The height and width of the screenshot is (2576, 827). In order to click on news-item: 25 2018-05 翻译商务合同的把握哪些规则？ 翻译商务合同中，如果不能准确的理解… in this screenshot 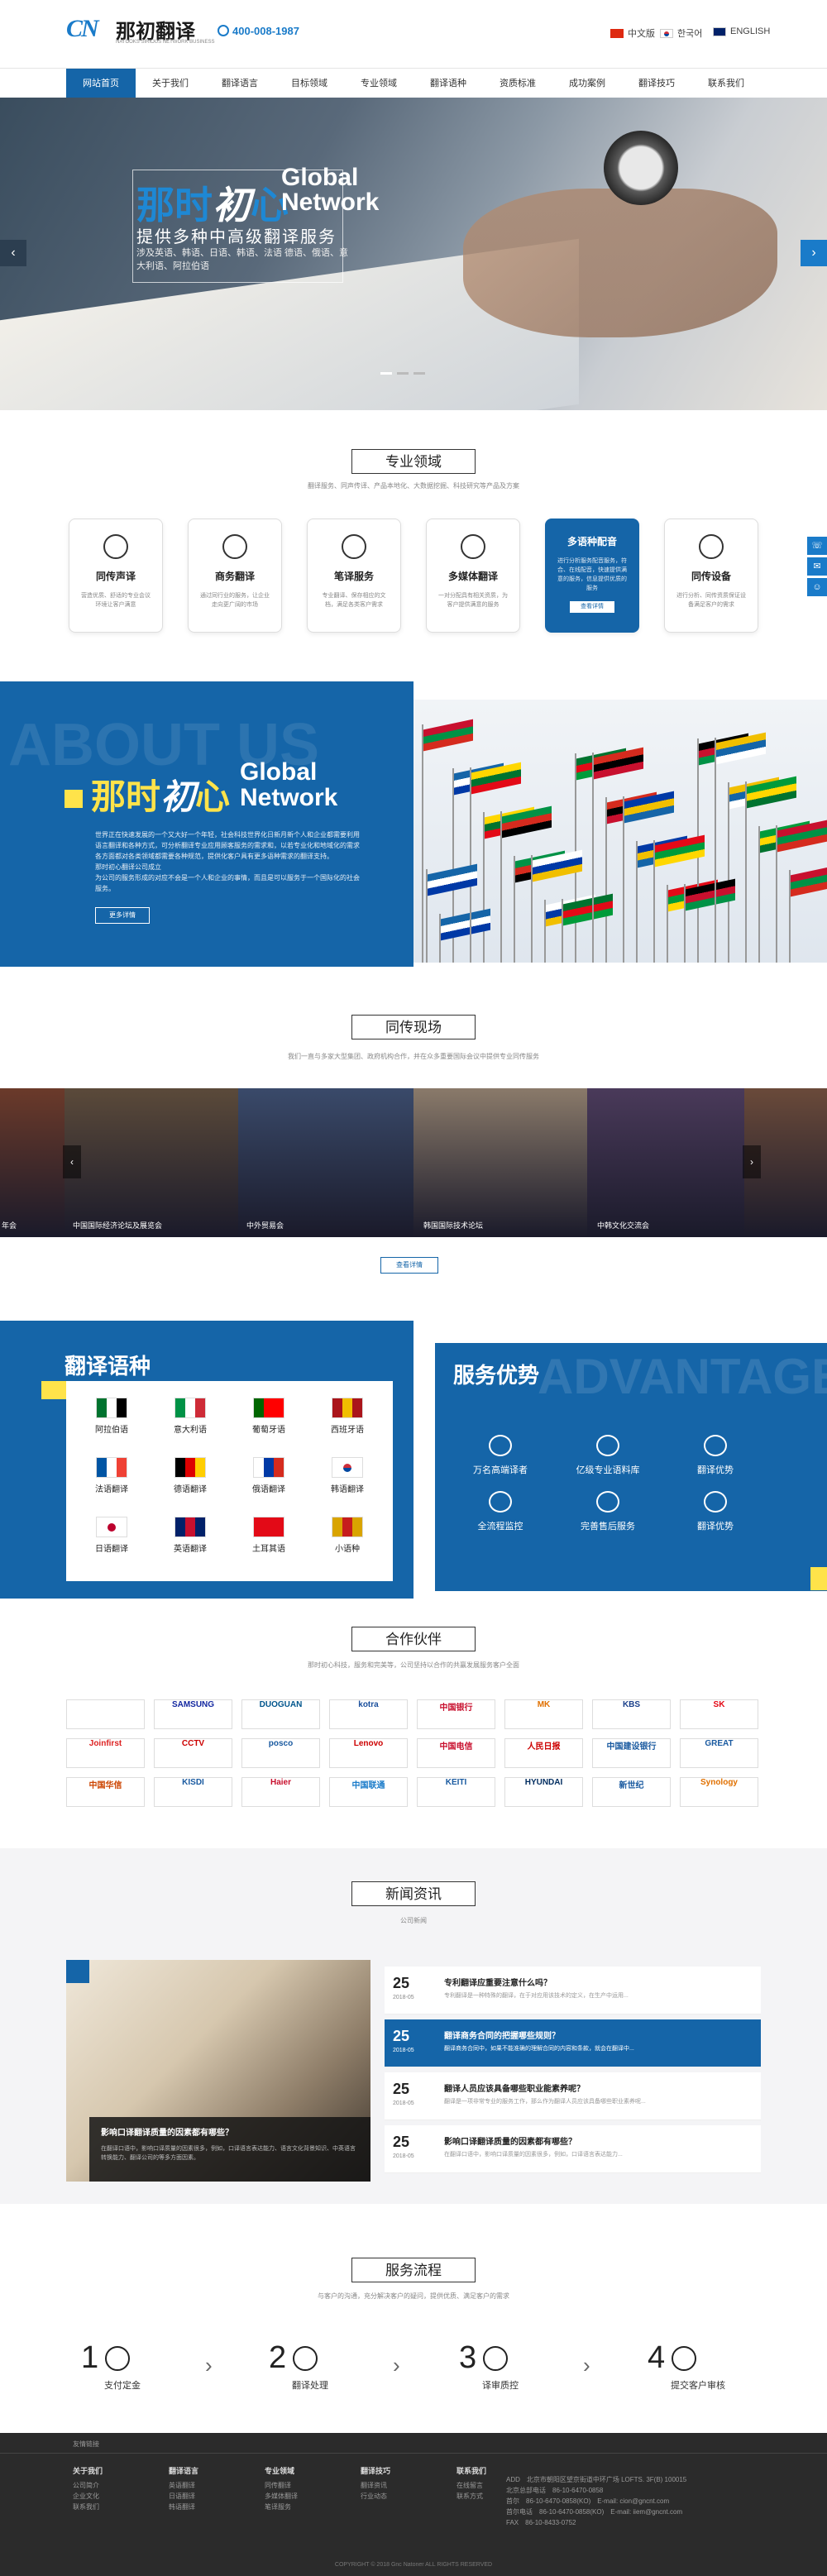, I will do `click(573, 2043)`.